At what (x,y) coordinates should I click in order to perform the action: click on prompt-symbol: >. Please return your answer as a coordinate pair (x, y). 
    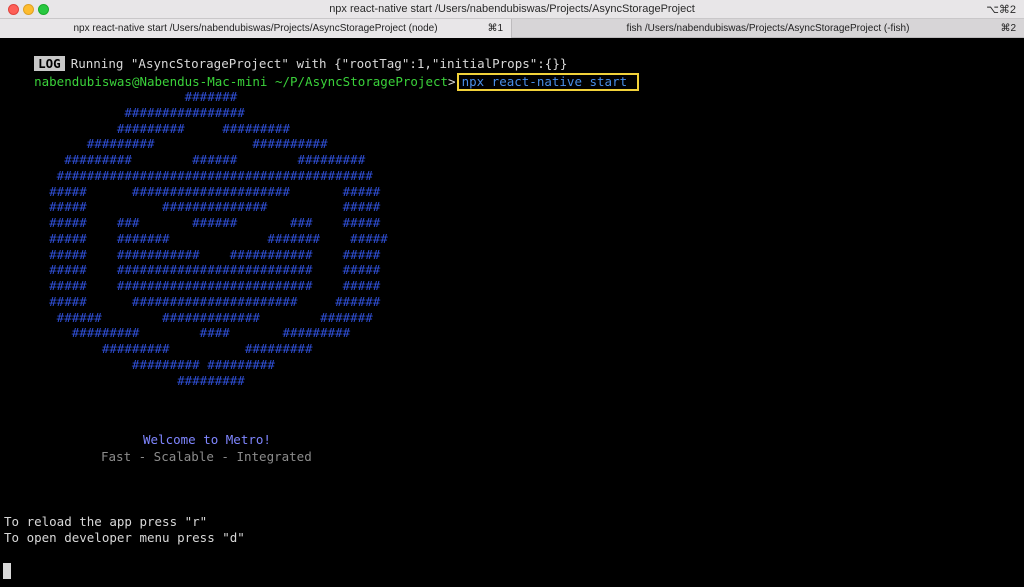
    Looking at the image, I should click on (452, 81).